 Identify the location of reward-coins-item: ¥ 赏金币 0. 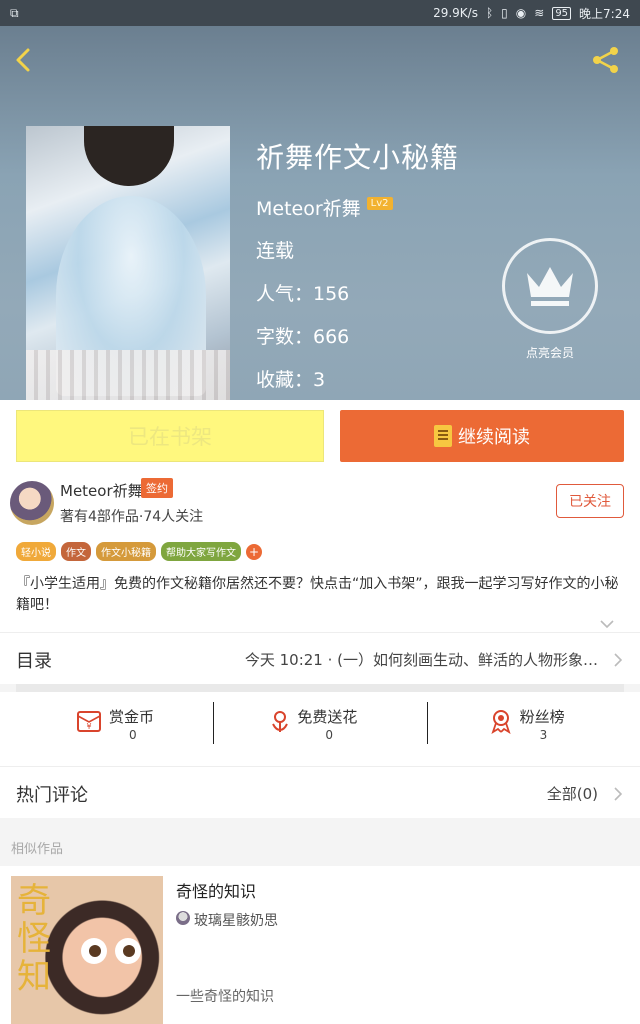
(106, 729).